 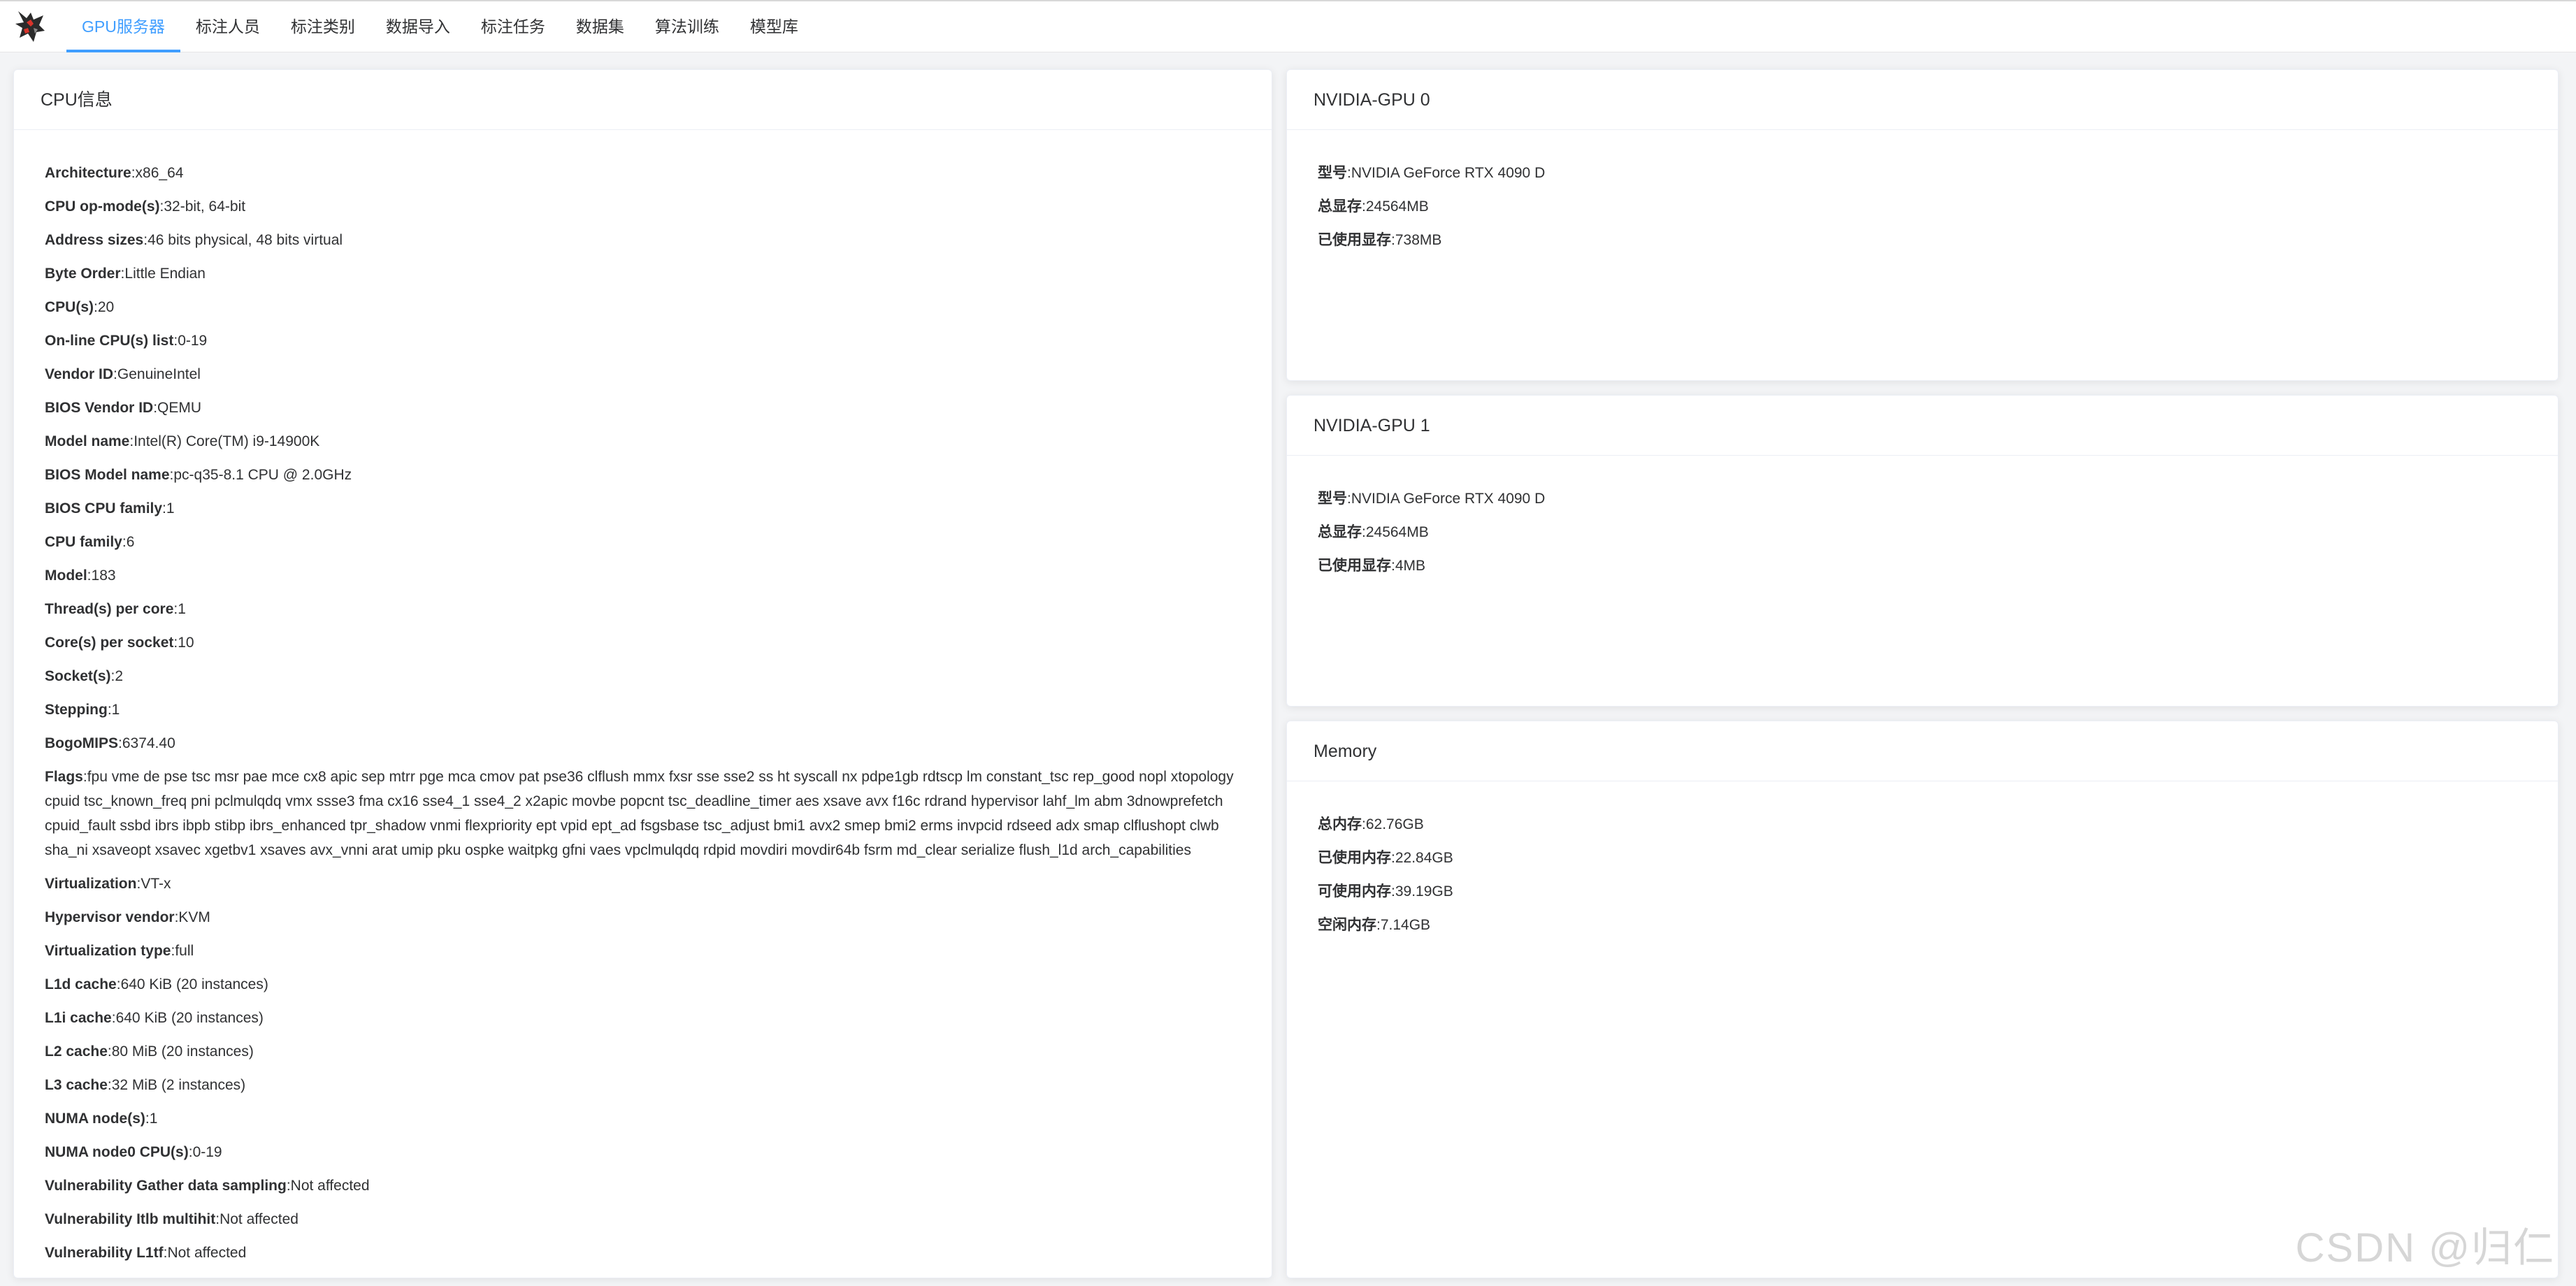 What do you see at coordinates (1424, 858) in the screenshot?
I see `memory-row-value: 22.84GB` at bounding box center [1424, 858].